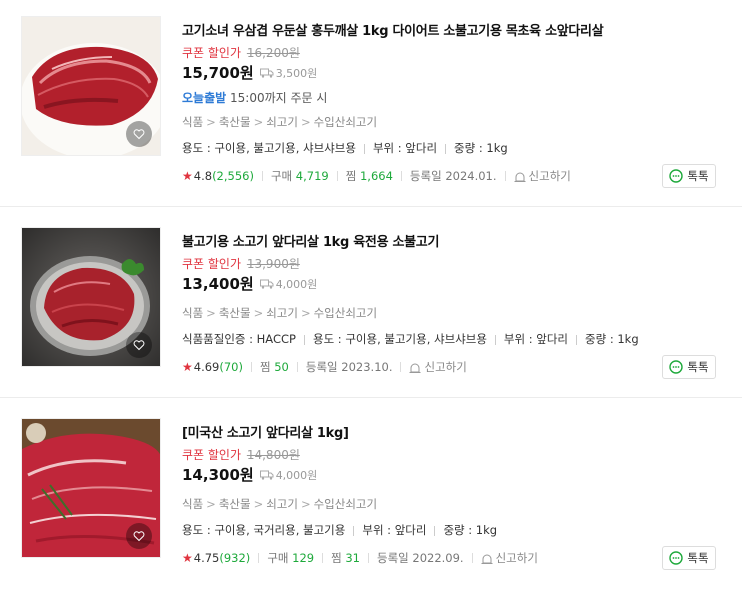 The image size is (742, 592). I want to click on wish-count: 50, so click(281, 367).